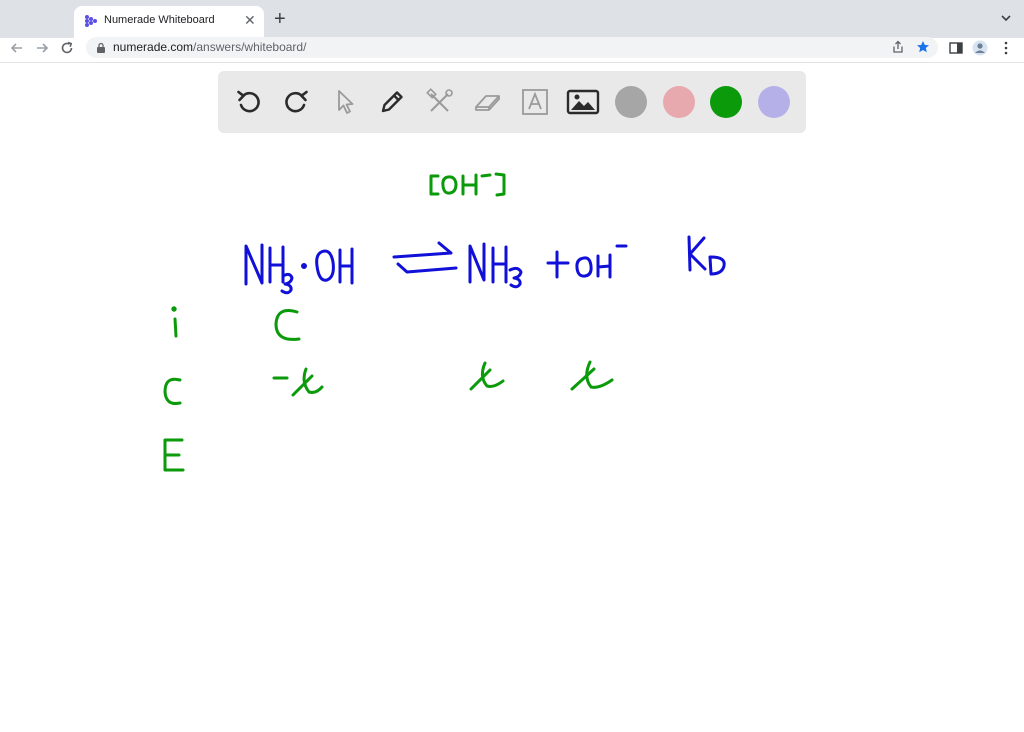 The width and height of the screenshot is (1024, 732). I want to click on tools-icon, so click(440, 102).